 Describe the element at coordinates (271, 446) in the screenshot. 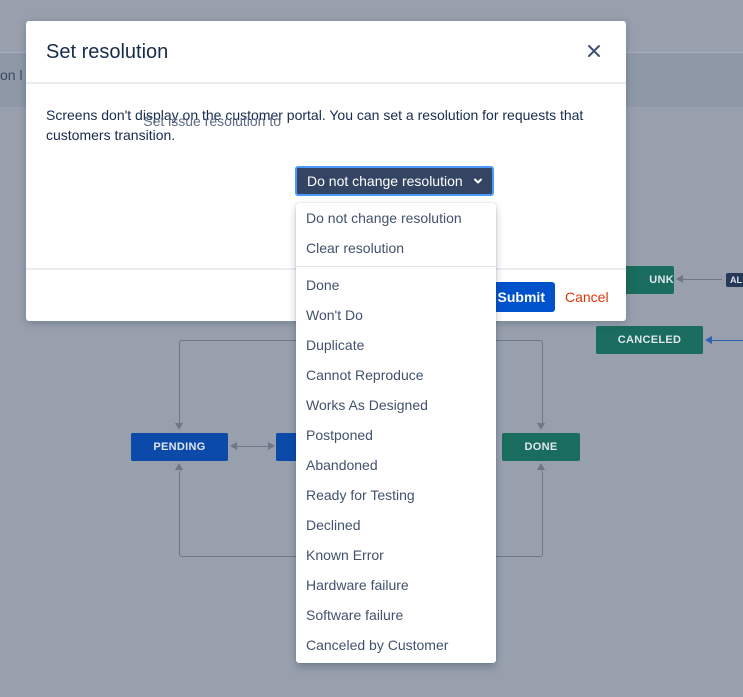

I see `arrow-right-icon` at that location.